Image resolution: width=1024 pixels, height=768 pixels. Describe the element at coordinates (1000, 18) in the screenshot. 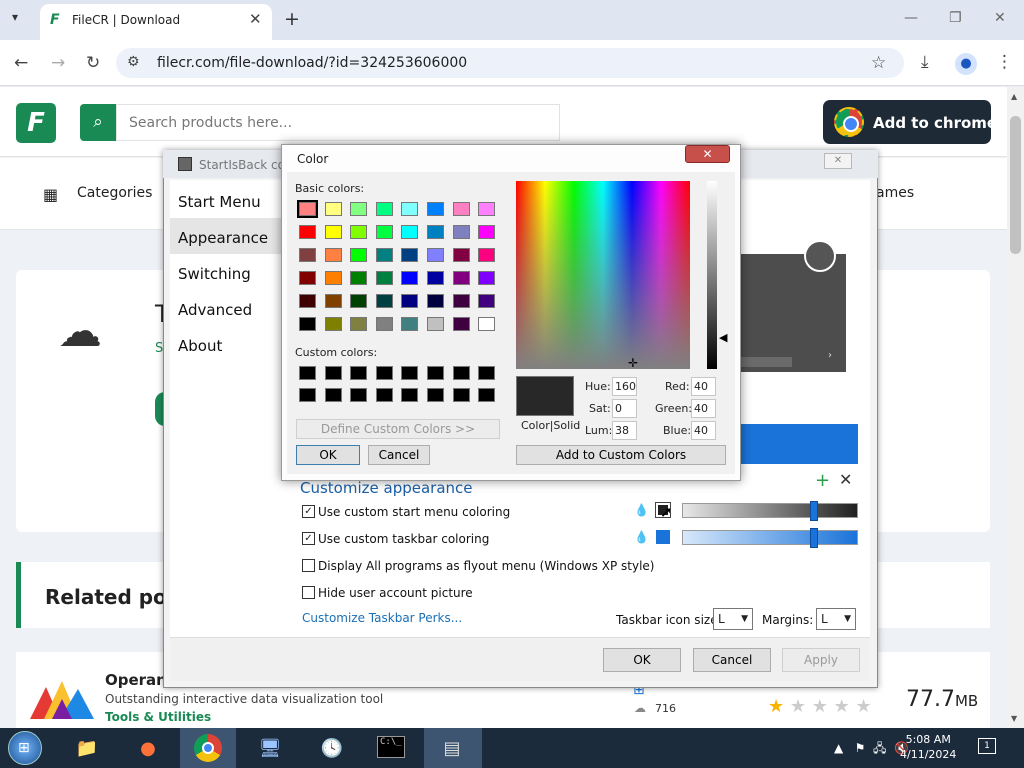

I see `window-close-icon: ✕` at that location.